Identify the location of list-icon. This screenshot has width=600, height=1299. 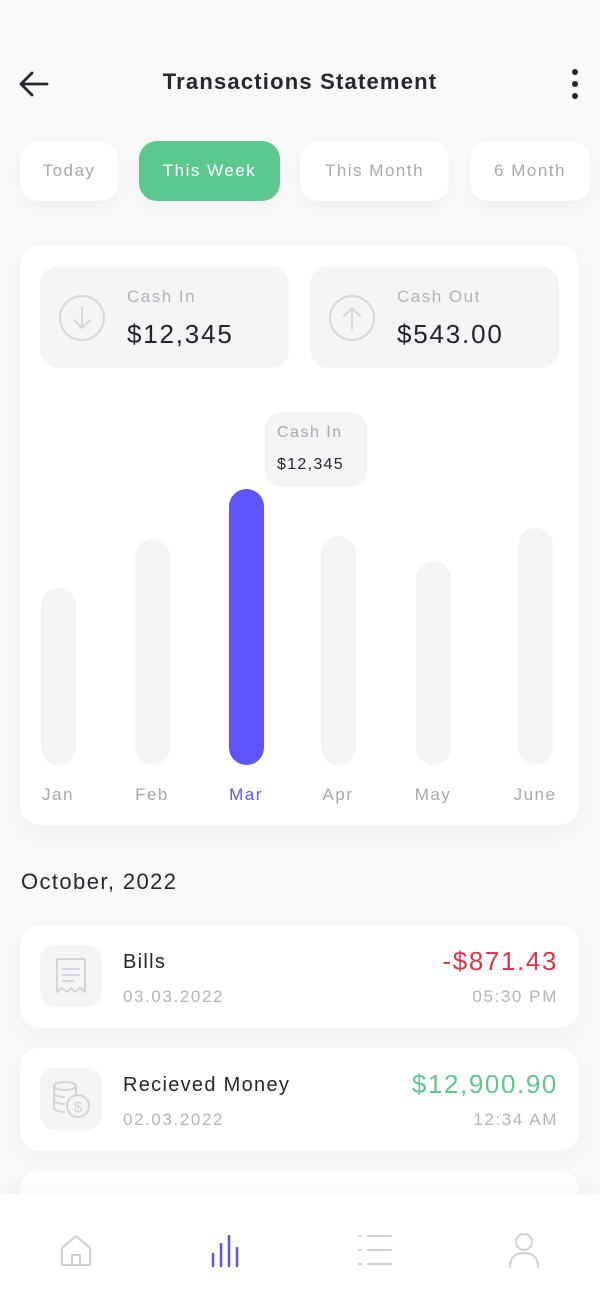
(375, 1250).